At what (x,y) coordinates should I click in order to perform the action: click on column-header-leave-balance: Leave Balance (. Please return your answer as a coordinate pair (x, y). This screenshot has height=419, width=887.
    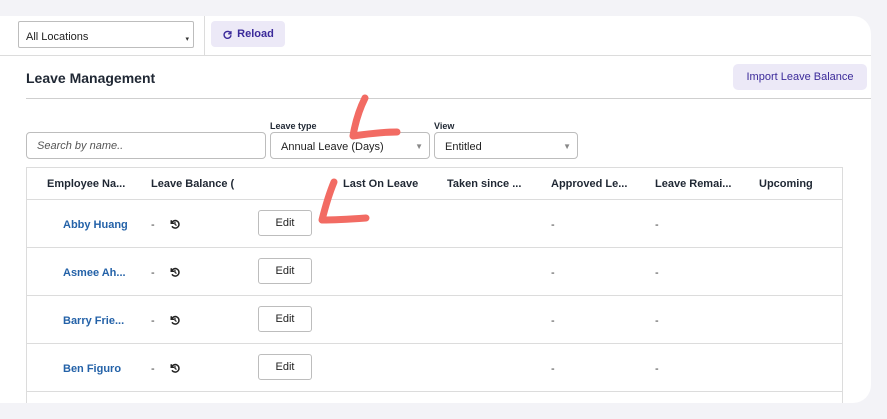
    Looking at the image, I should click on (192, 184).